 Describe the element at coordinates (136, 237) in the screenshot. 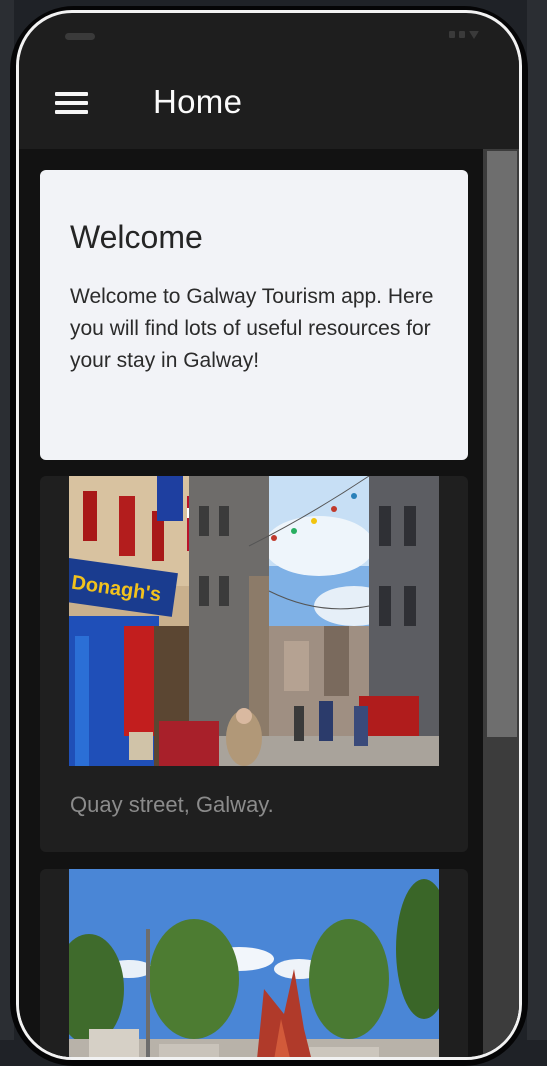

I see `welcome-title: Welcome` at that location.